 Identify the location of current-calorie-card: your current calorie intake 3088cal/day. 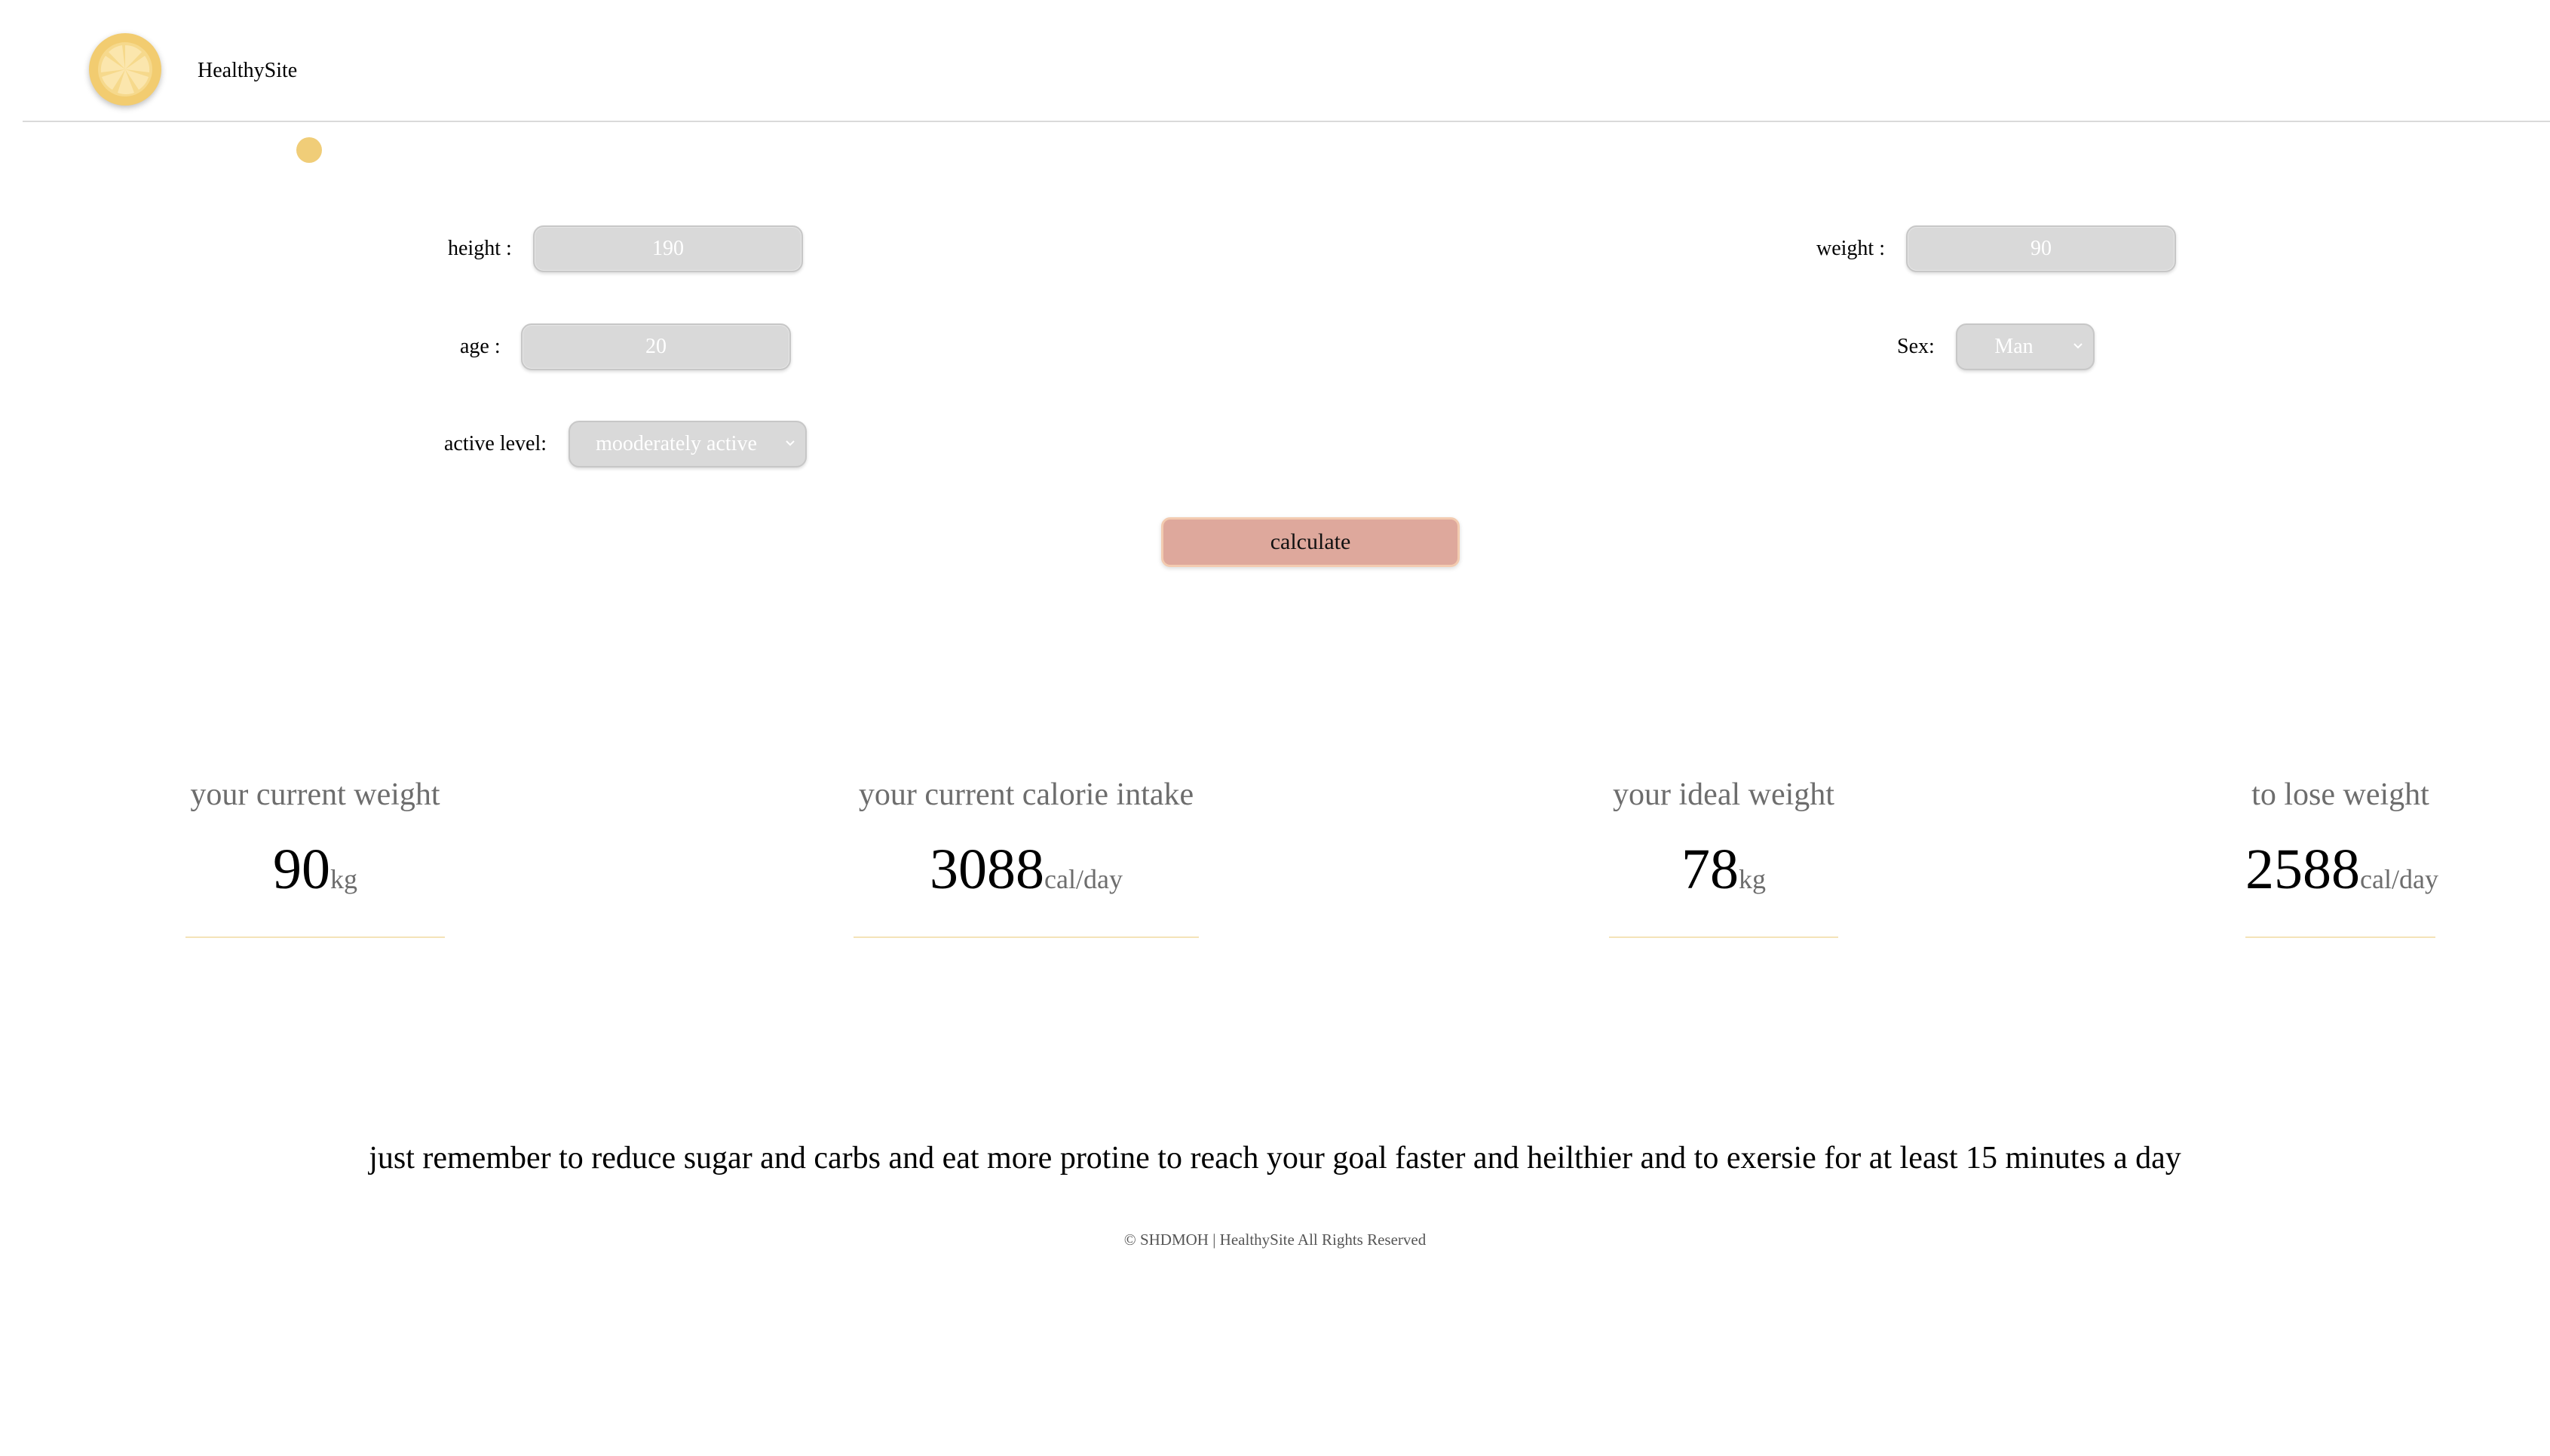
(1026, 850).